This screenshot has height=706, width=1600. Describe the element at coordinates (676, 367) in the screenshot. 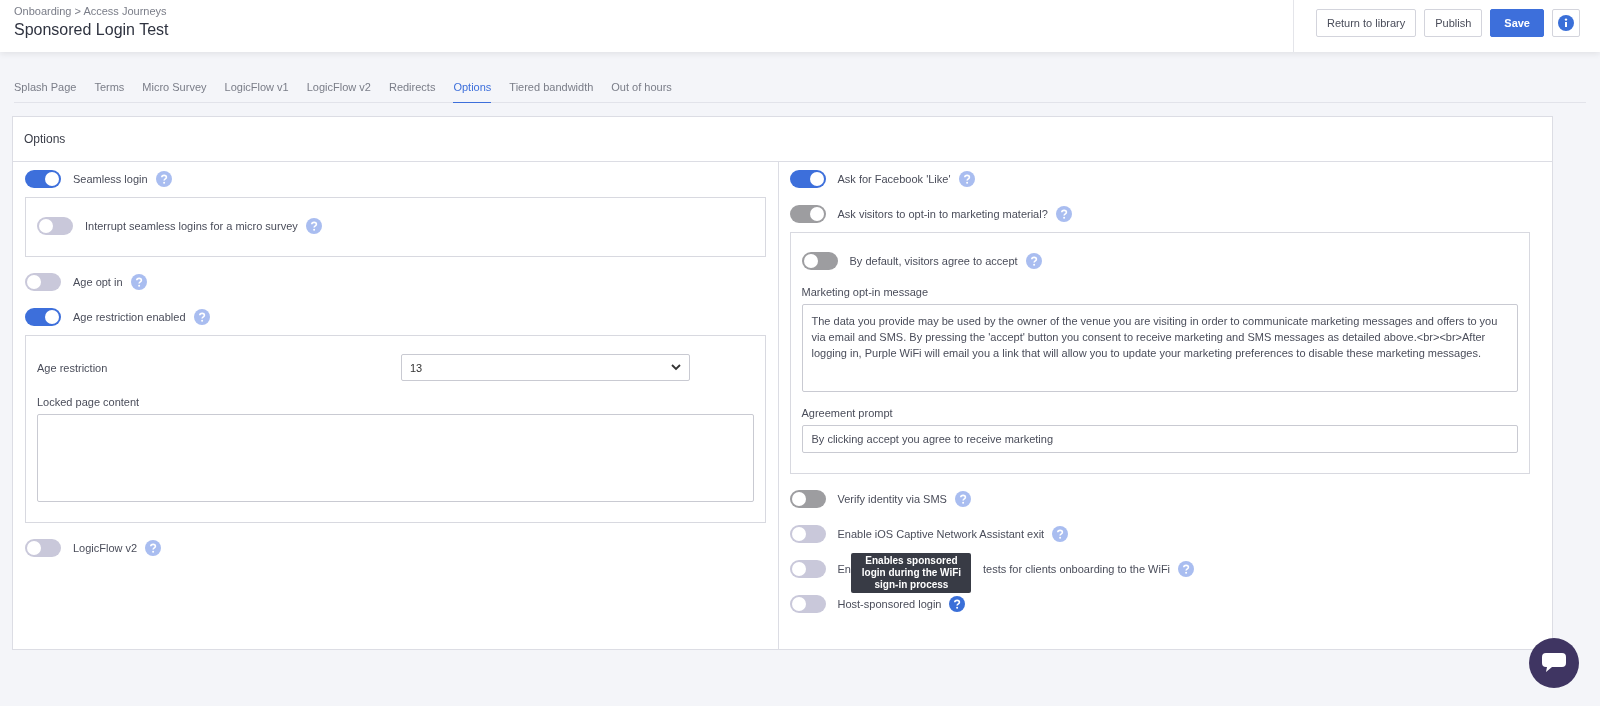

I see `chevron-down-icon` at that location.